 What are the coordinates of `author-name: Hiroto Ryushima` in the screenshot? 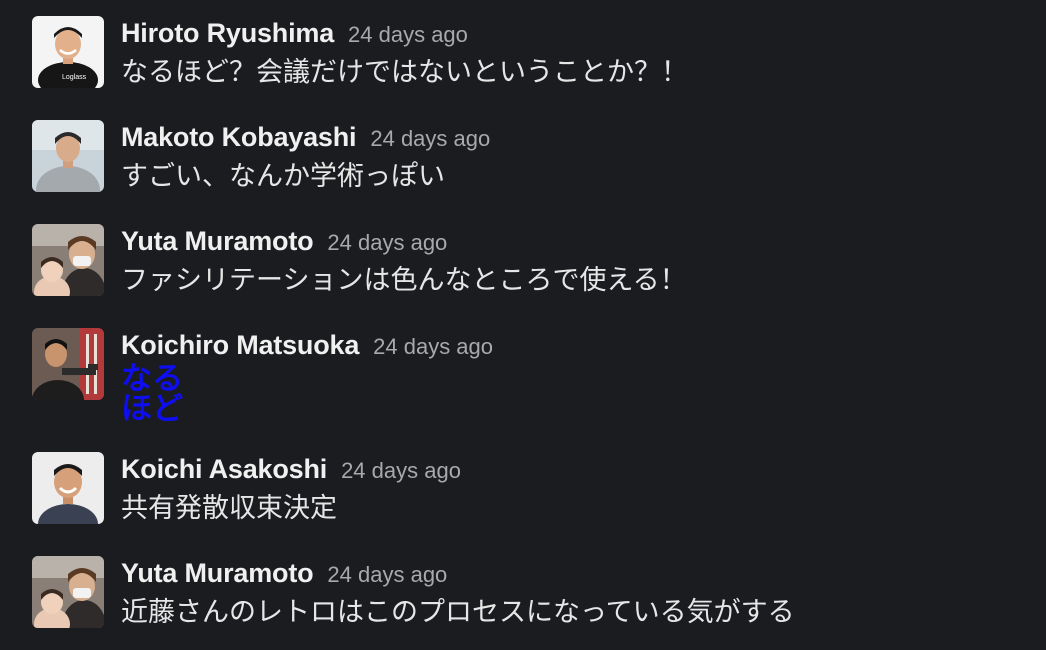 It's located at (227, 33).